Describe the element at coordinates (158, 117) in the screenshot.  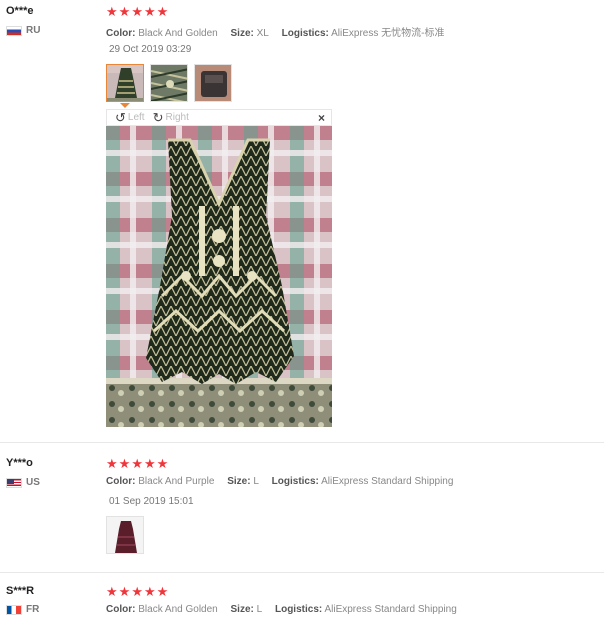
I see `rotate-right-icon: ↻` at that location.